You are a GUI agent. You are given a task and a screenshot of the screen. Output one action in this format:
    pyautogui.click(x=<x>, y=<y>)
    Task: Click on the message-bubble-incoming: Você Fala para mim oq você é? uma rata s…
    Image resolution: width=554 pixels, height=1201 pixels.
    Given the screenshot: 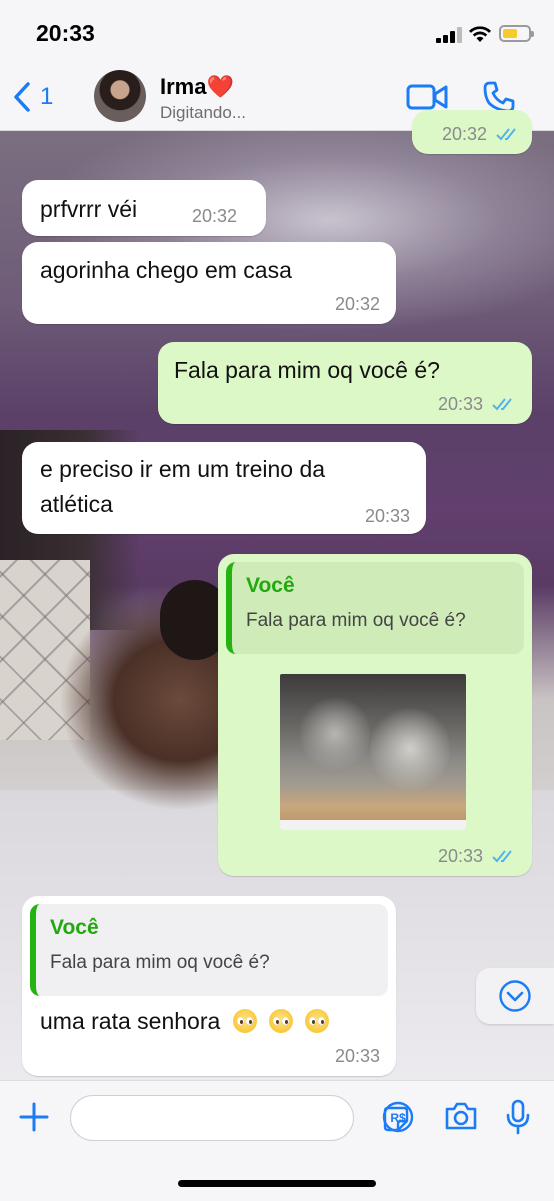 What is the action you would take?
    pyautogui.click(x=209, y=986)
    